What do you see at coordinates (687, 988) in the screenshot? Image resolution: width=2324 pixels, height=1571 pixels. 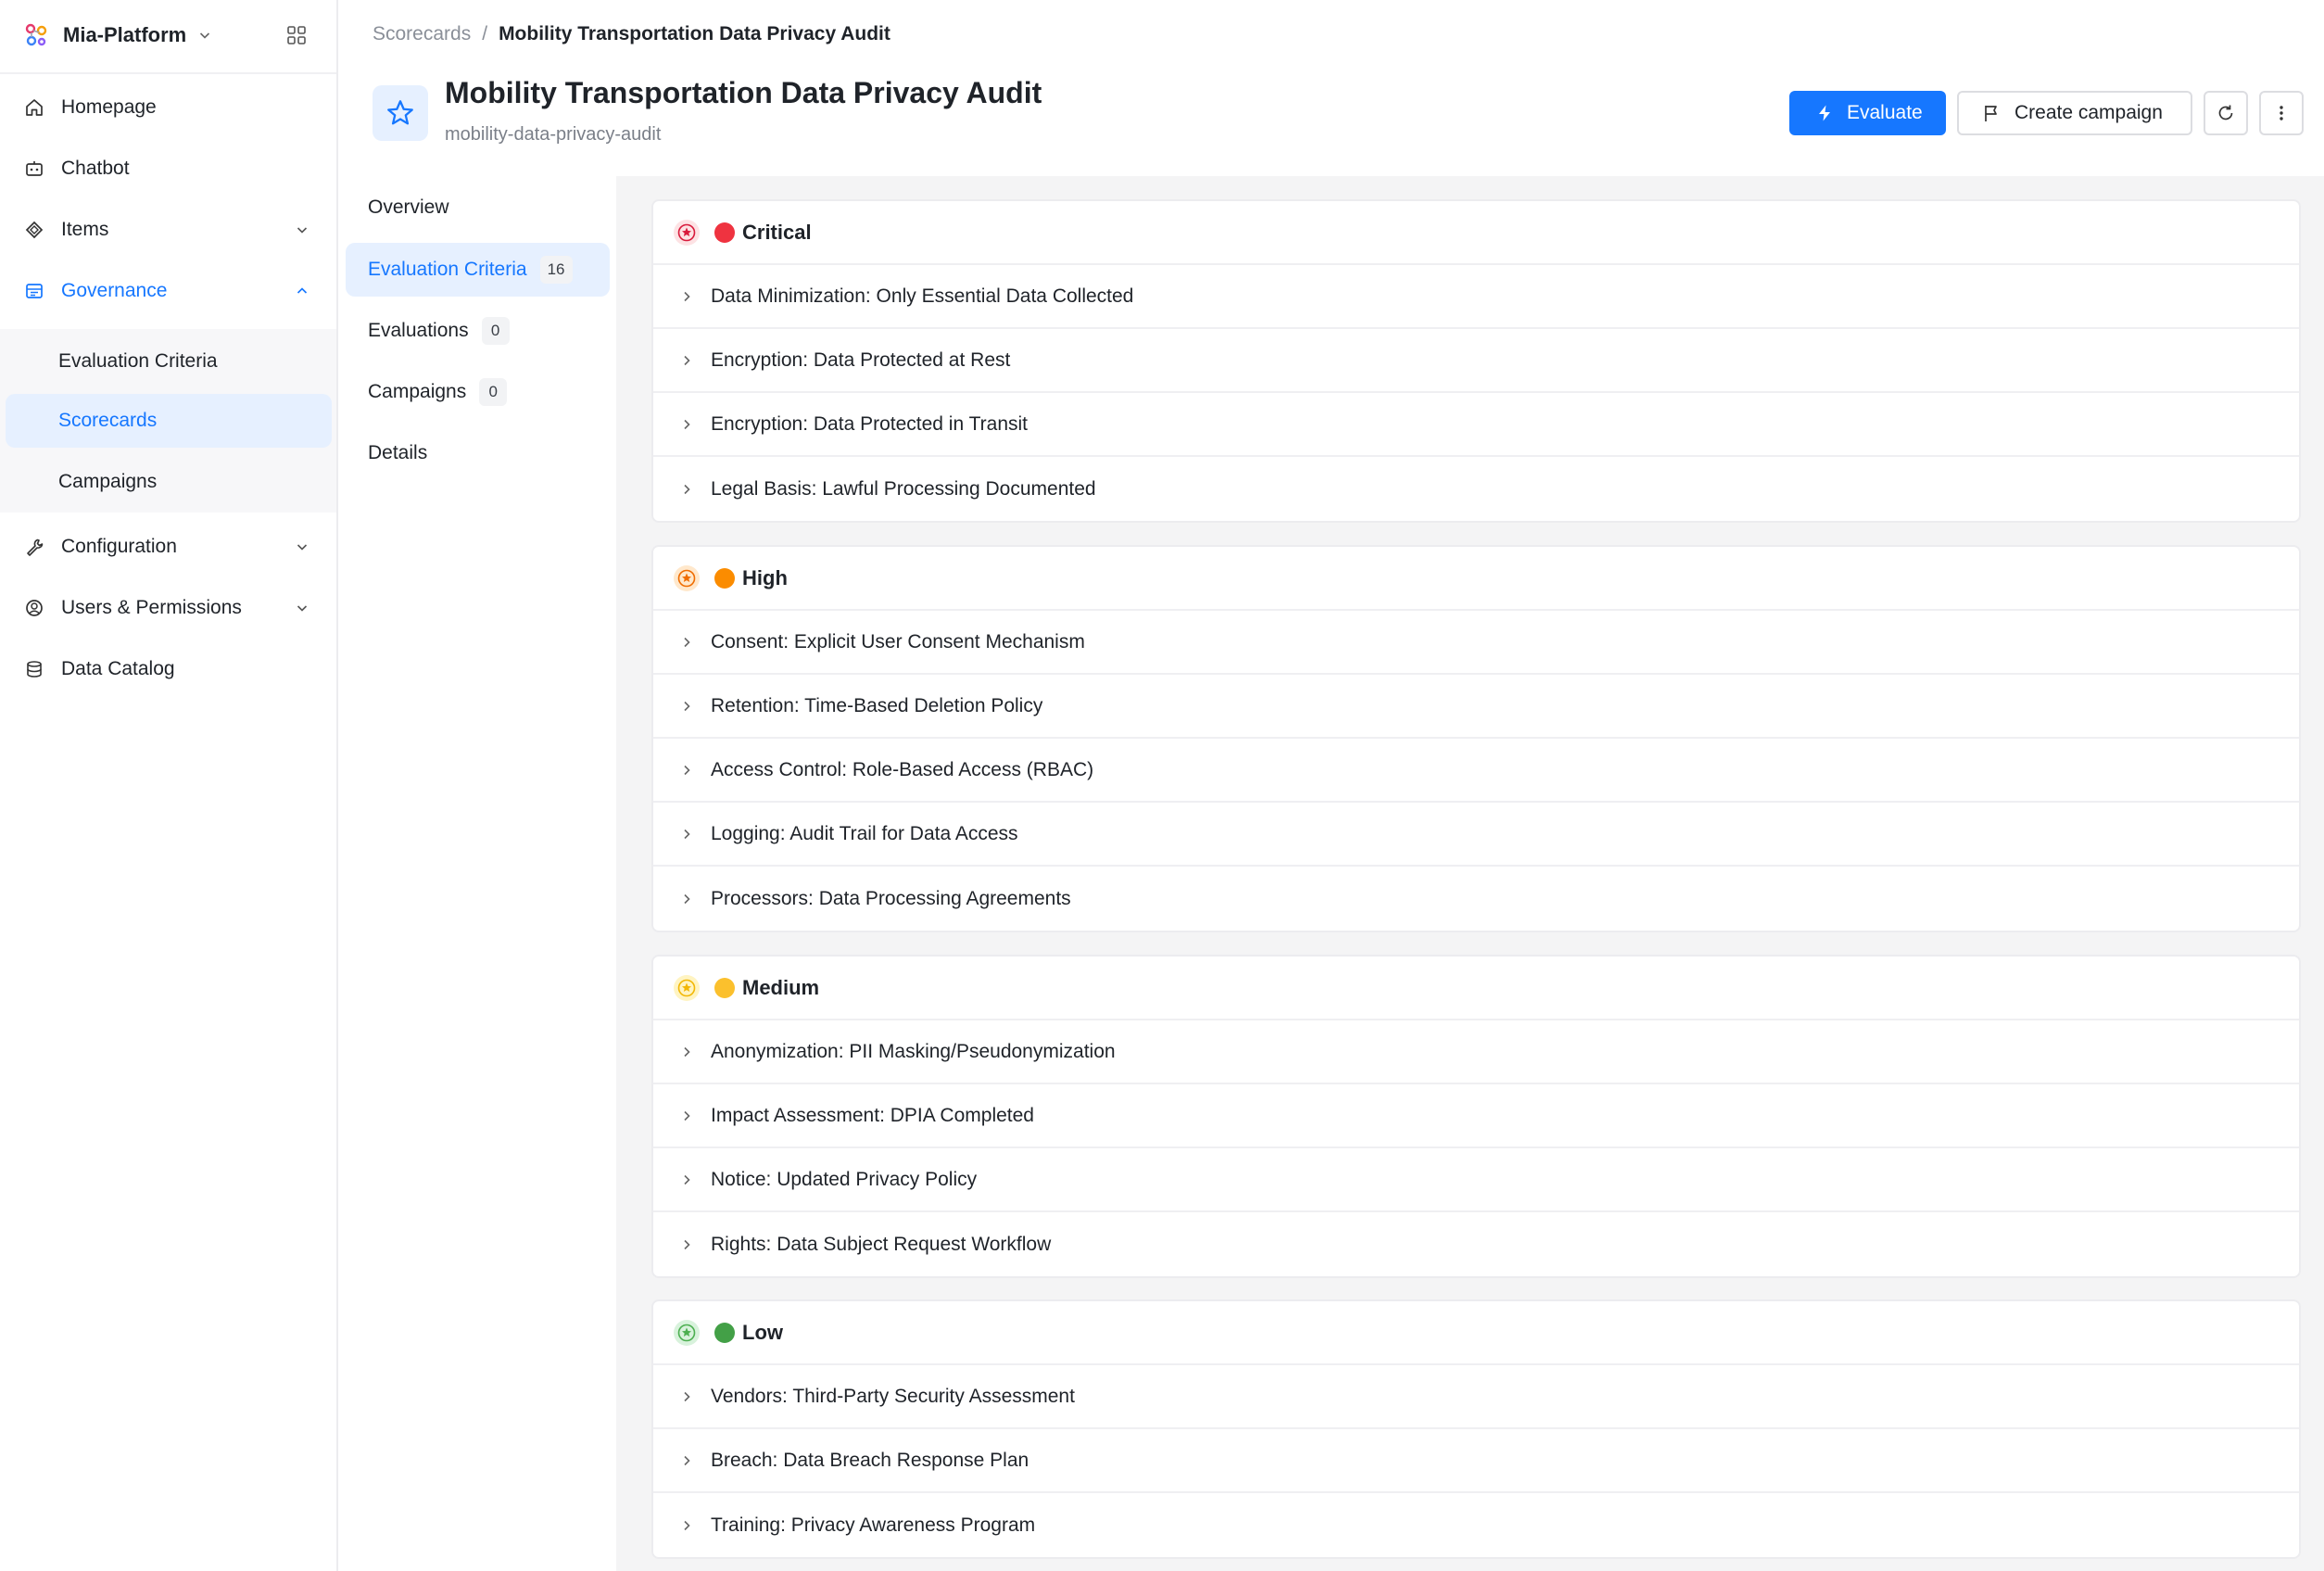 I see `medium-star-icon` at bounding box center [687, 988].